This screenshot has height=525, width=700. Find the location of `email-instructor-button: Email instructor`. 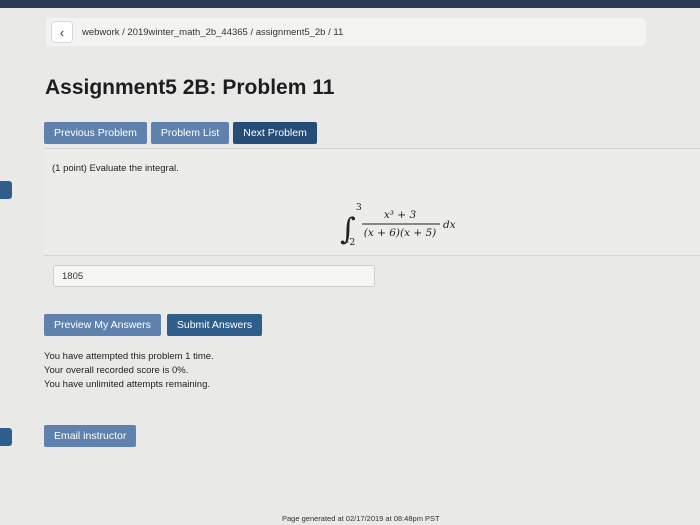

email-instructor-button: Email instructor is located at coordinates (90, 436).